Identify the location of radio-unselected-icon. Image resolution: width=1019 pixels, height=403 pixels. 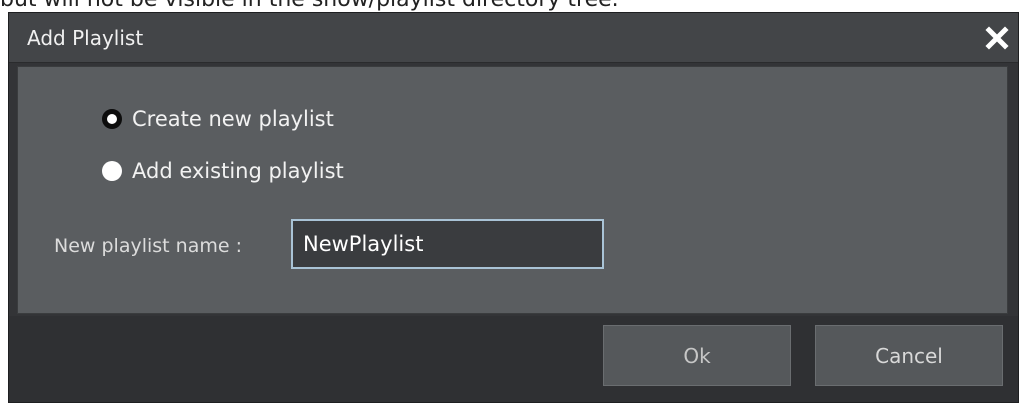
(112, 171).